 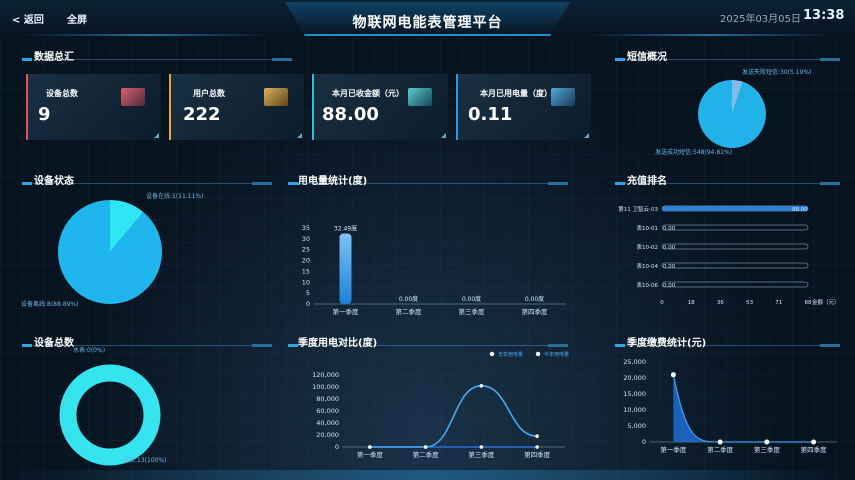 What do you see at coordinates (638, 209) in the screenshot?
I see `y-tick-label: 第11 卫智云-03` at bounding box center [638, 209].